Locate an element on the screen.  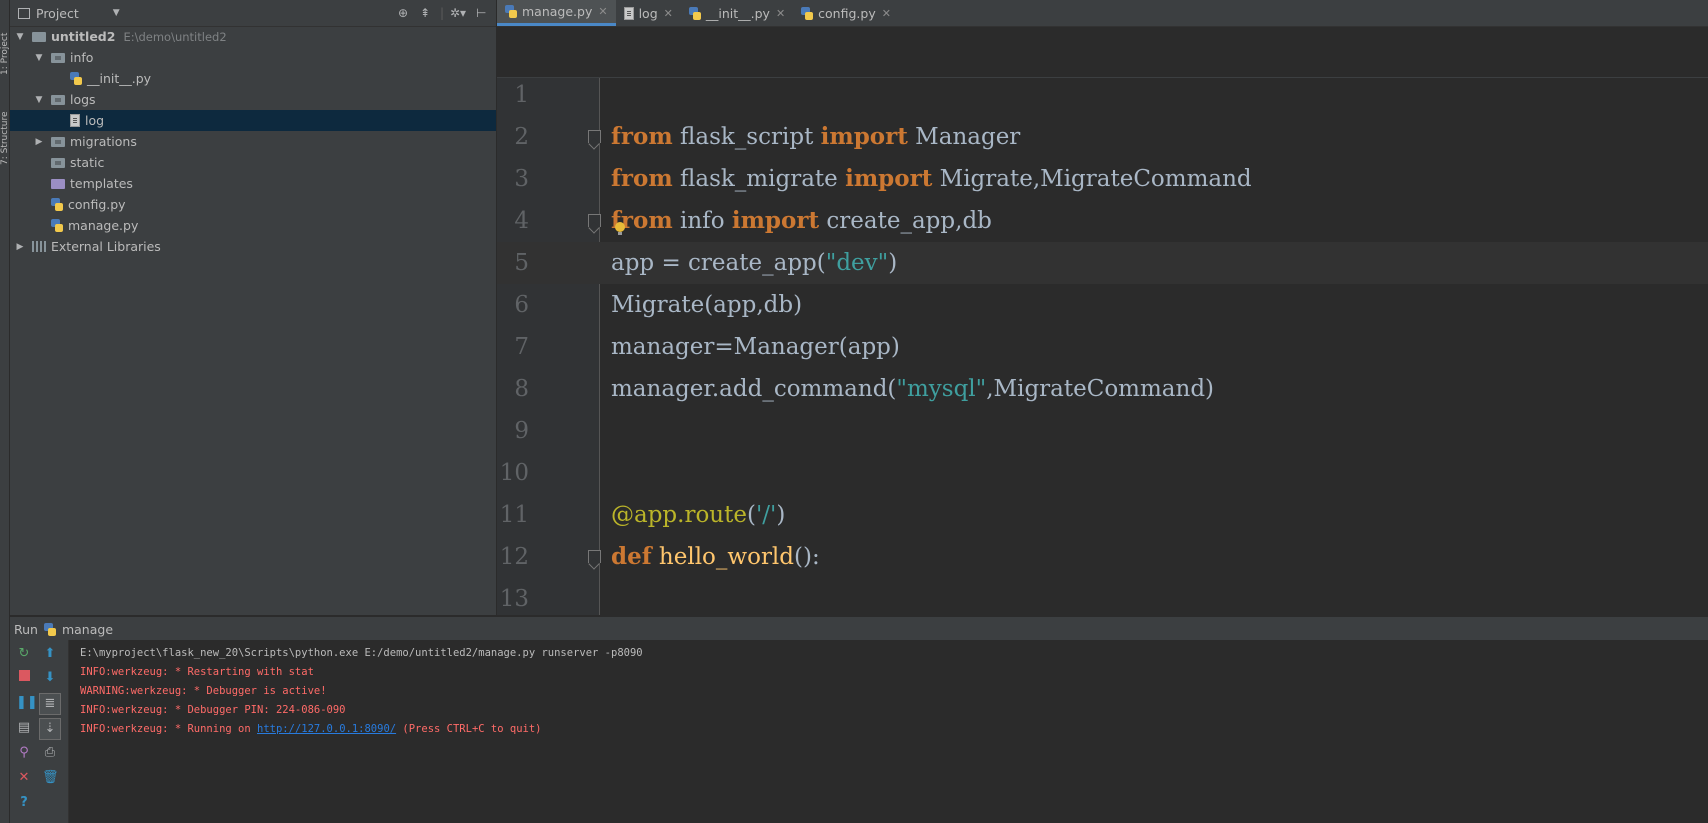
tree-item-label: untitled2 is located at coordinates (83, 36).